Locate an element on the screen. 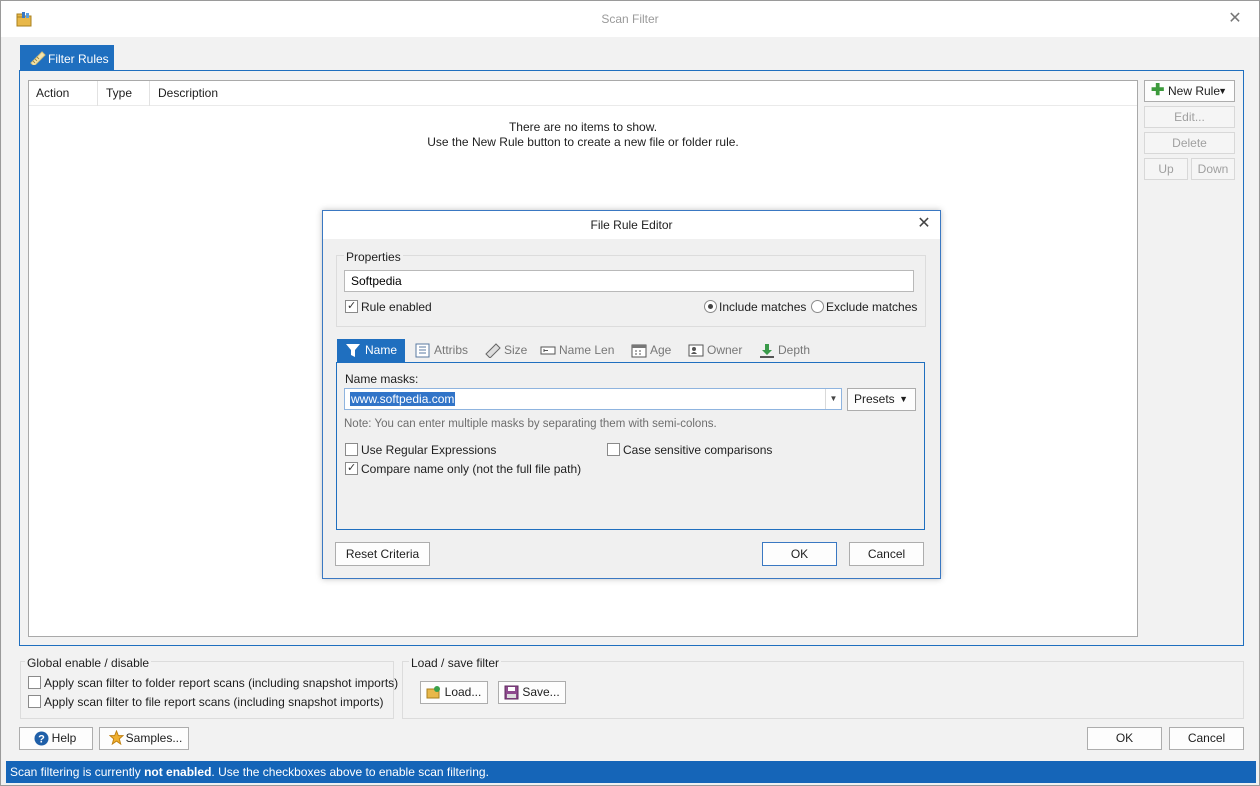  title-bar: Scan Filter ✕ is located at coordinates (630, 19).